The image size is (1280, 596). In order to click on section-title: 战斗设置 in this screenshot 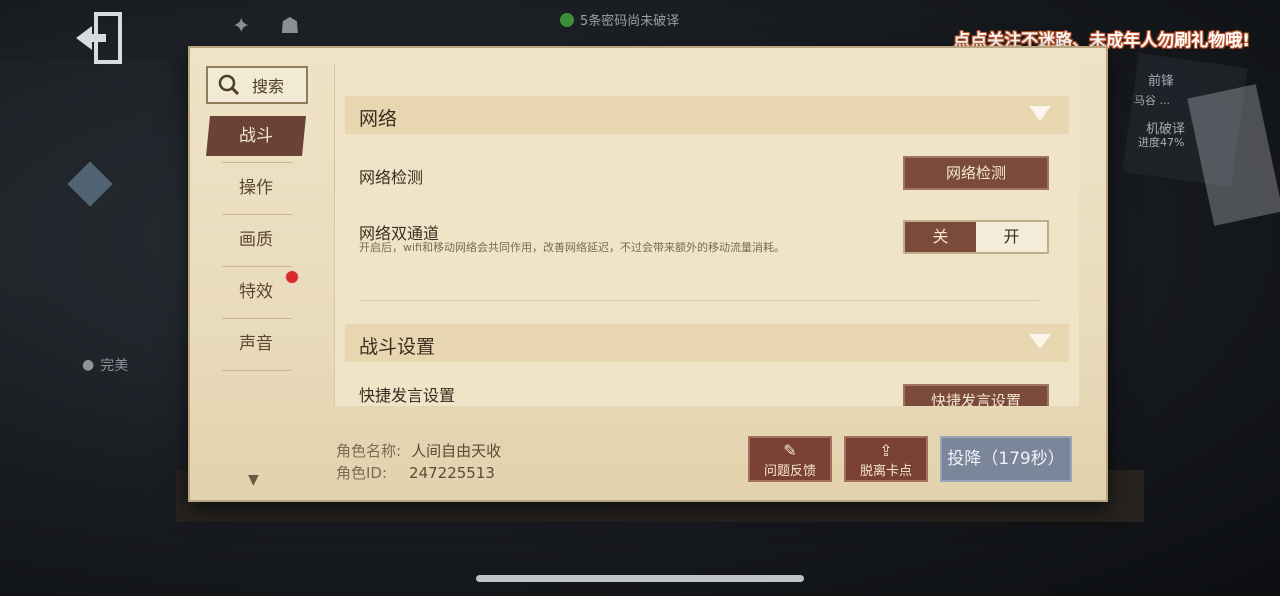, I will do `click(397, 347)`.